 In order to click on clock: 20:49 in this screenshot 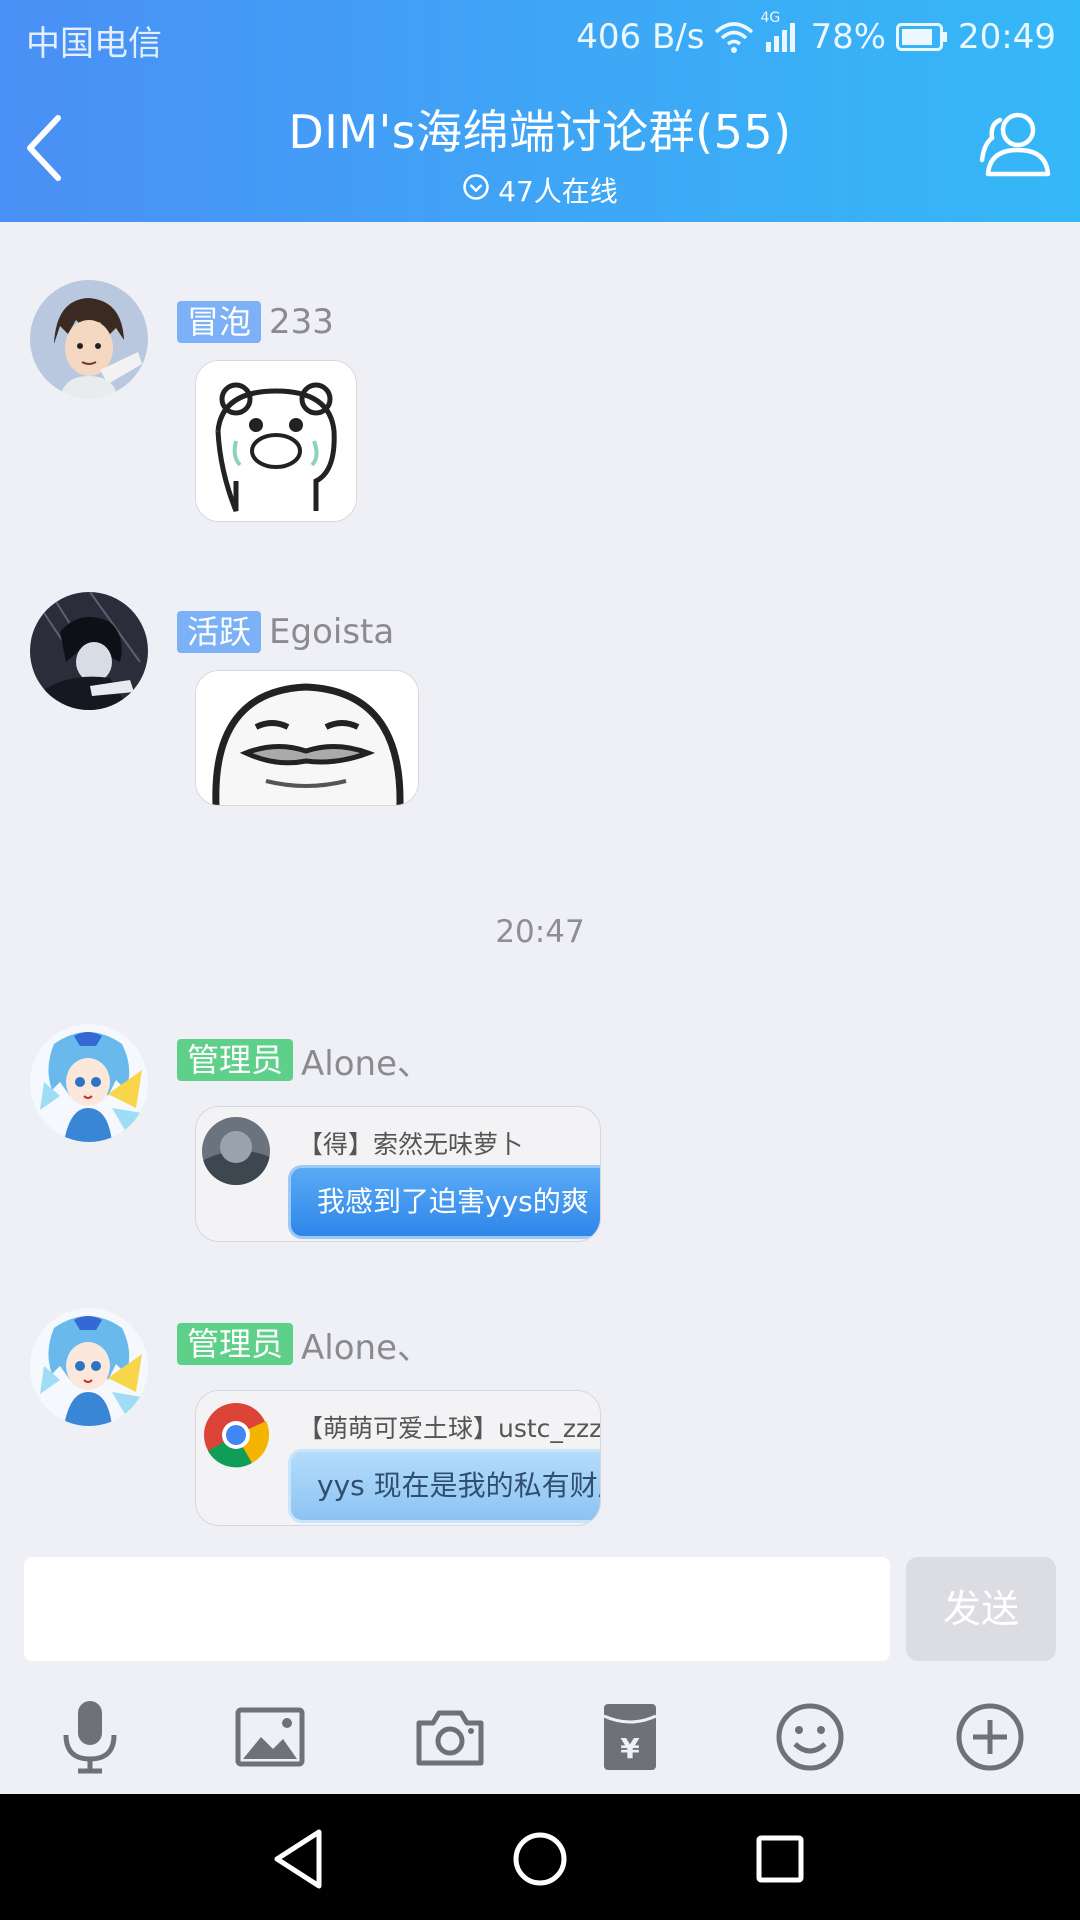, I will do `click(1007, 37)`.